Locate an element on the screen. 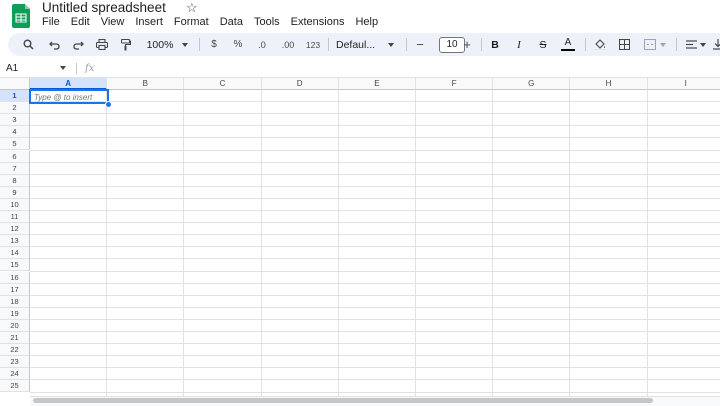 The image size is (720, 406). name-box-dropdown-icon is located at coordinates (63, 68).